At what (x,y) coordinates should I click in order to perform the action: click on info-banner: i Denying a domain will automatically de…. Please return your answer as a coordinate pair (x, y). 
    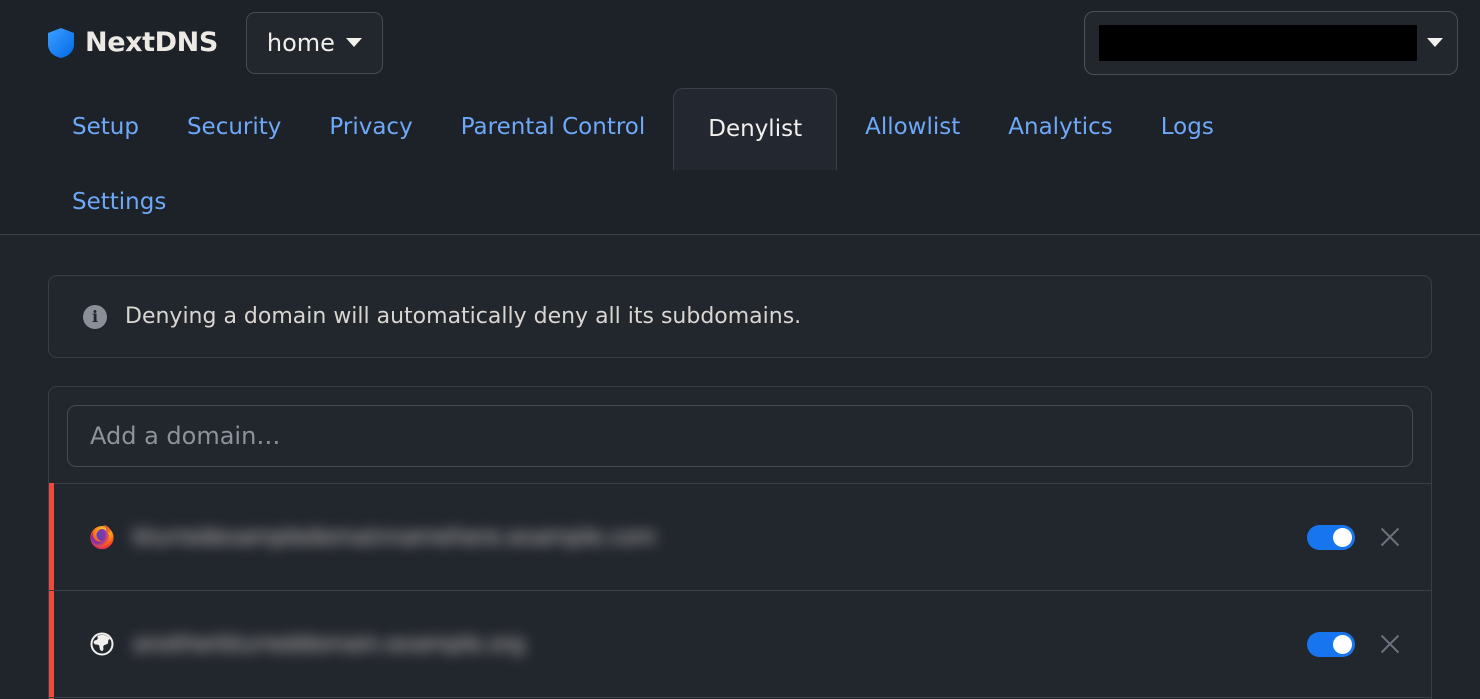
    Looking at the image, I should click on (740, 316).